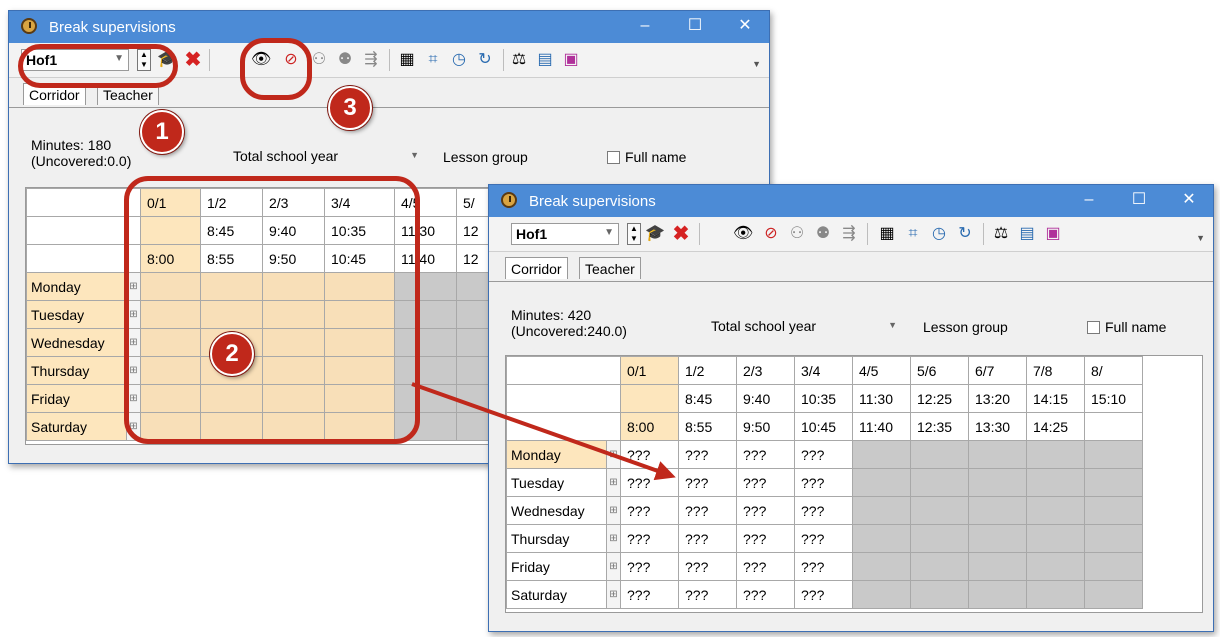 The image size is (1220, 637). Describe the element at coordinates (939, 370) in the screenshot. I see `column-header: 5/6` at that location.